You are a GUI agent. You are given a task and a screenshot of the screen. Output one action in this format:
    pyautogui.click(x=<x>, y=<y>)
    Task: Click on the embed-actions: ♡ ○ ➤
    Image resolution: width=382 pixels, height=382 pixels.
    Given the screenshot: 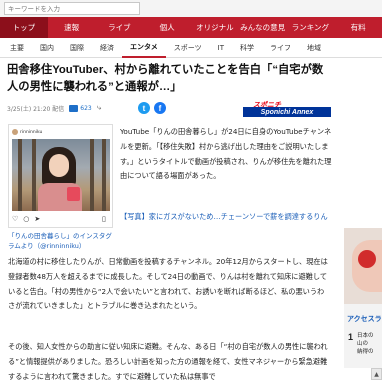 What is the action you would take?
    pyautogui.click(x=28, y=219)
    